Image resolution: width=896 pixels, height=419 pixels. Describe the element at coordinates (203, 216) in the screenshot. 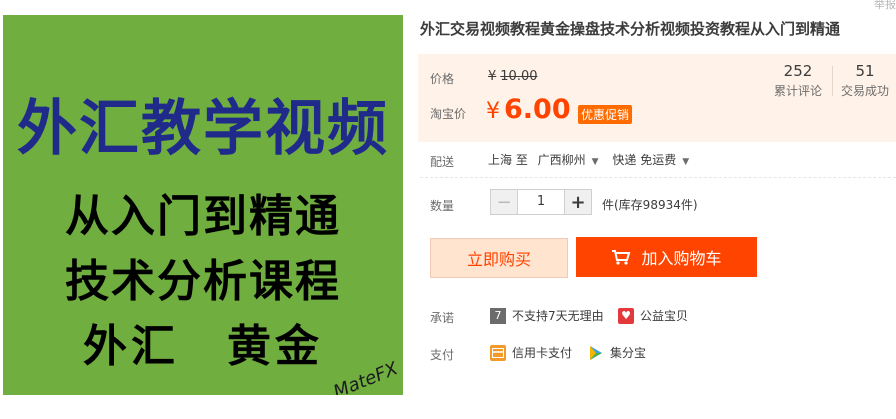

I see `image-text-line2: 从入门到精通` at that location.